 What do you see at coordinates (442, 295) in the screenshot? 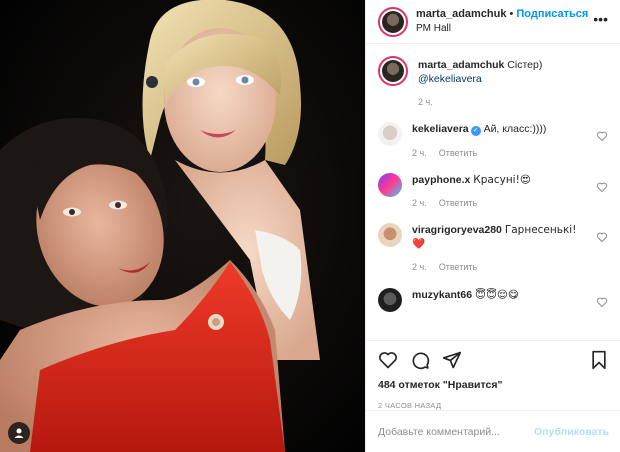
I see `comment-username: muzykant66` at bounding box center [442, 295].